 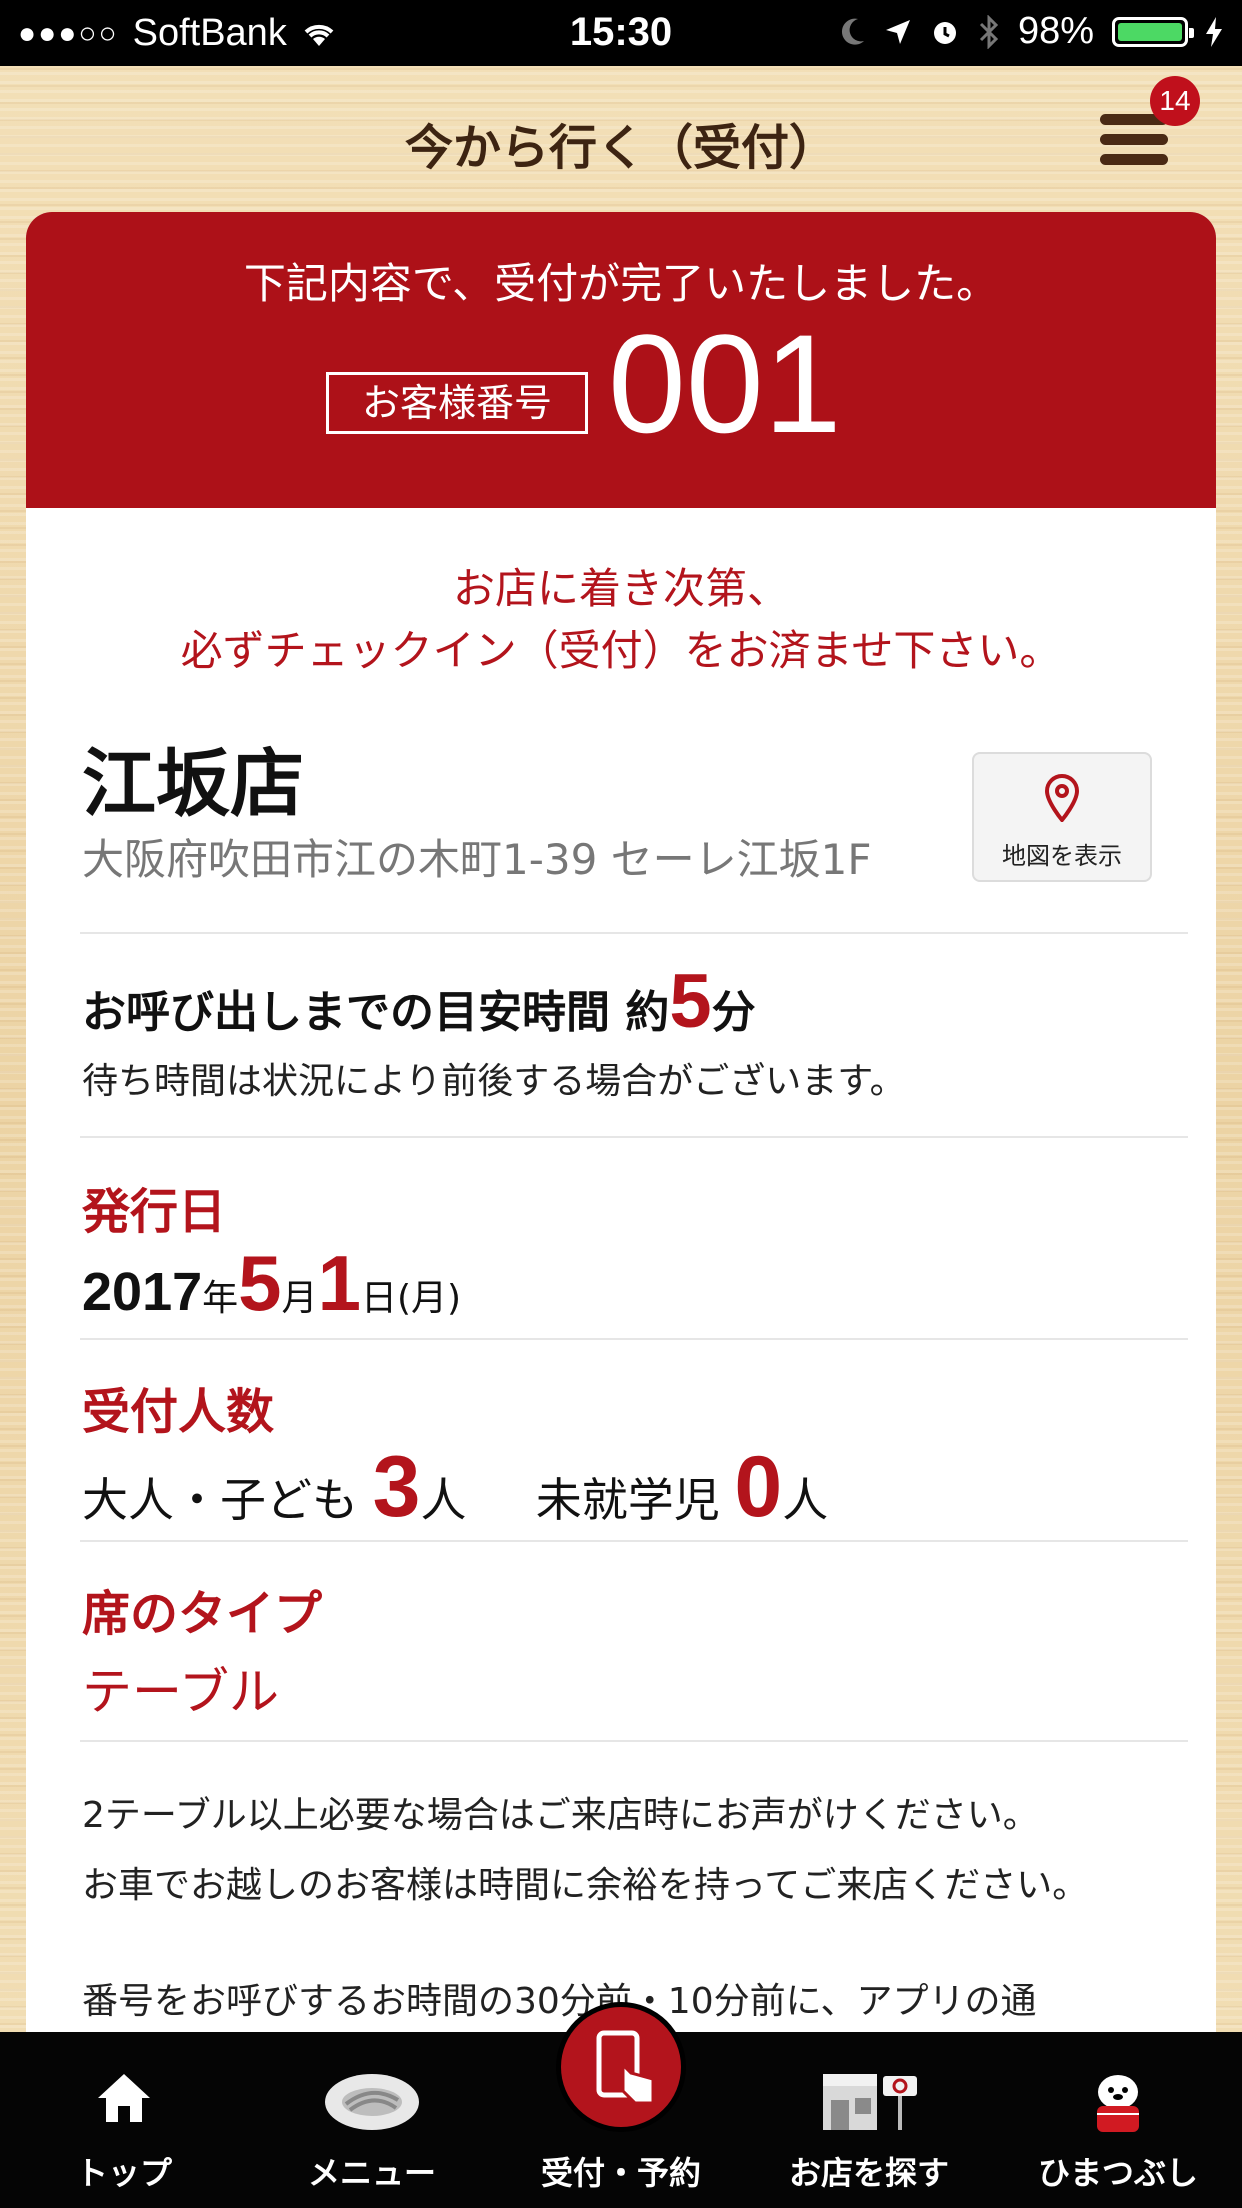 I want to click on sushi-plate-icon, so click(x=372, y=2102).